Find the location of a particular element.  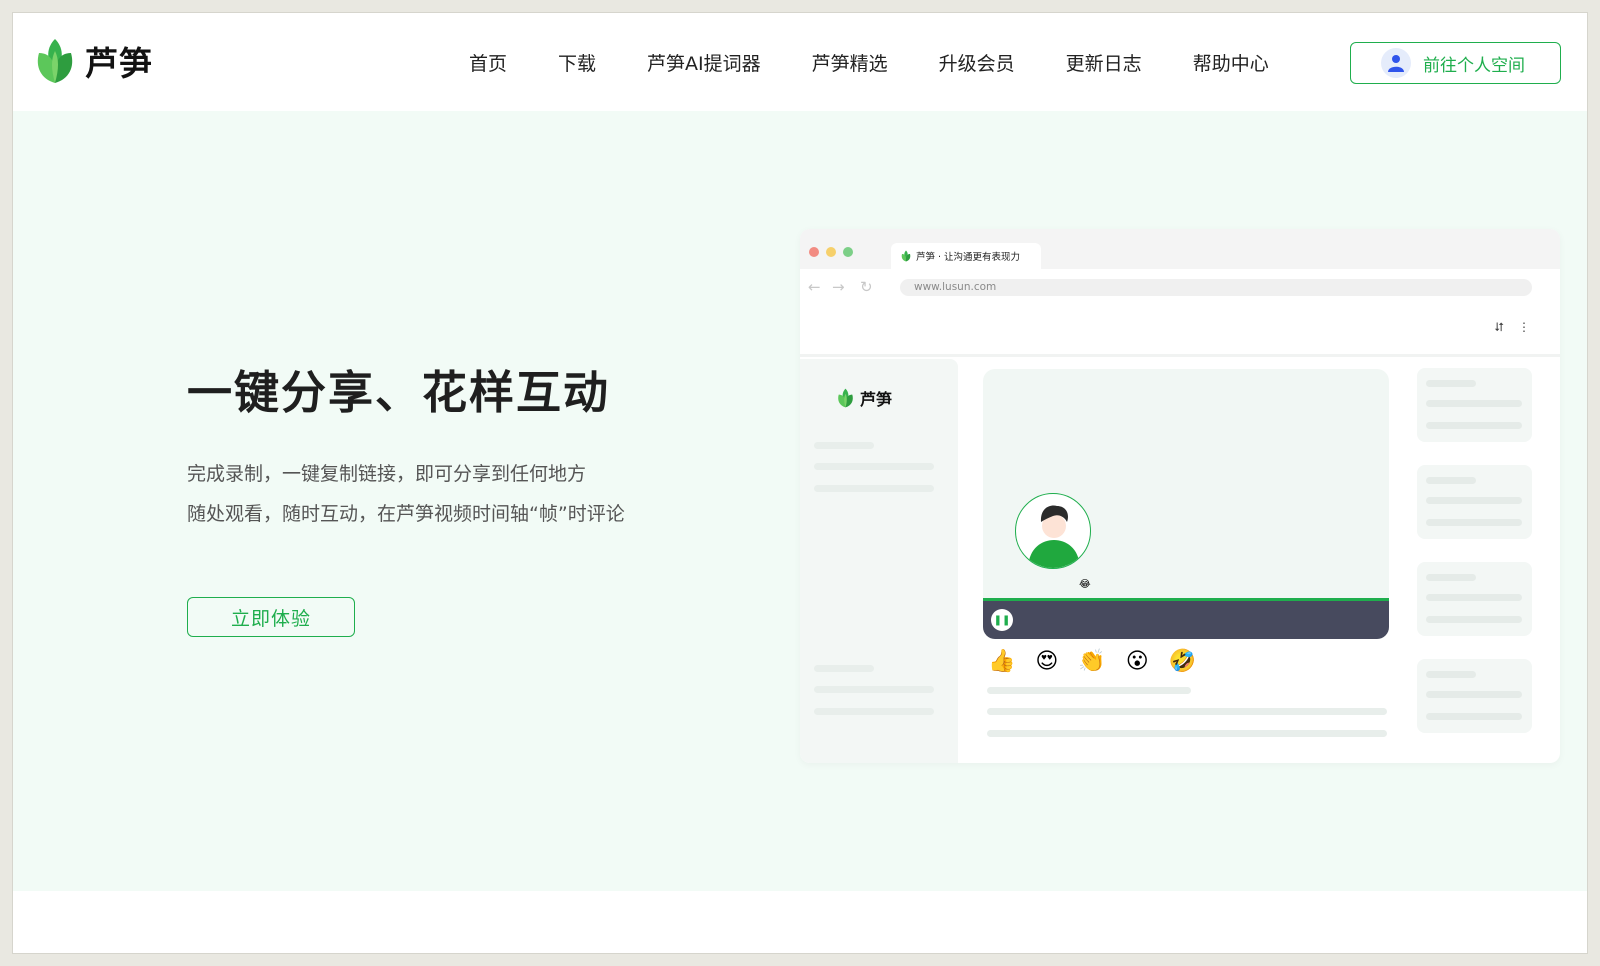

mockup-tab: 芦笋 · 让沟通更有表现力 is located at coordinates (966, 256).